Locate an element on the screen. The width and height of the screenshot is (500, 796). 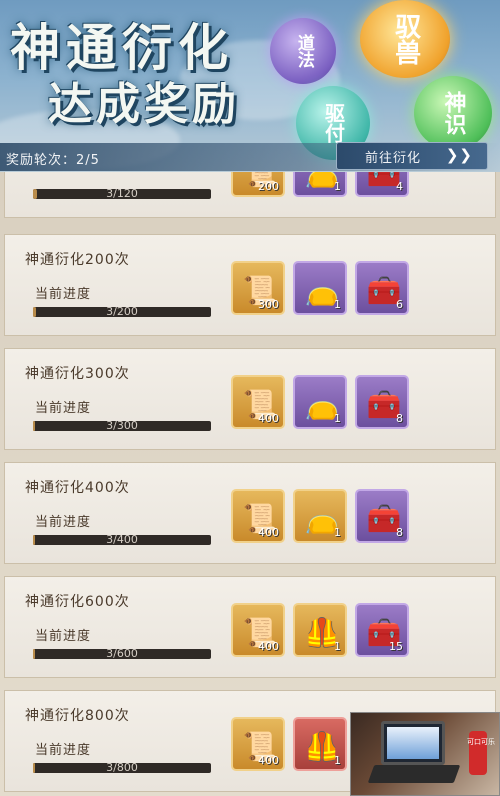
progress-text: 3/600 is located at coordinates (122, 653).